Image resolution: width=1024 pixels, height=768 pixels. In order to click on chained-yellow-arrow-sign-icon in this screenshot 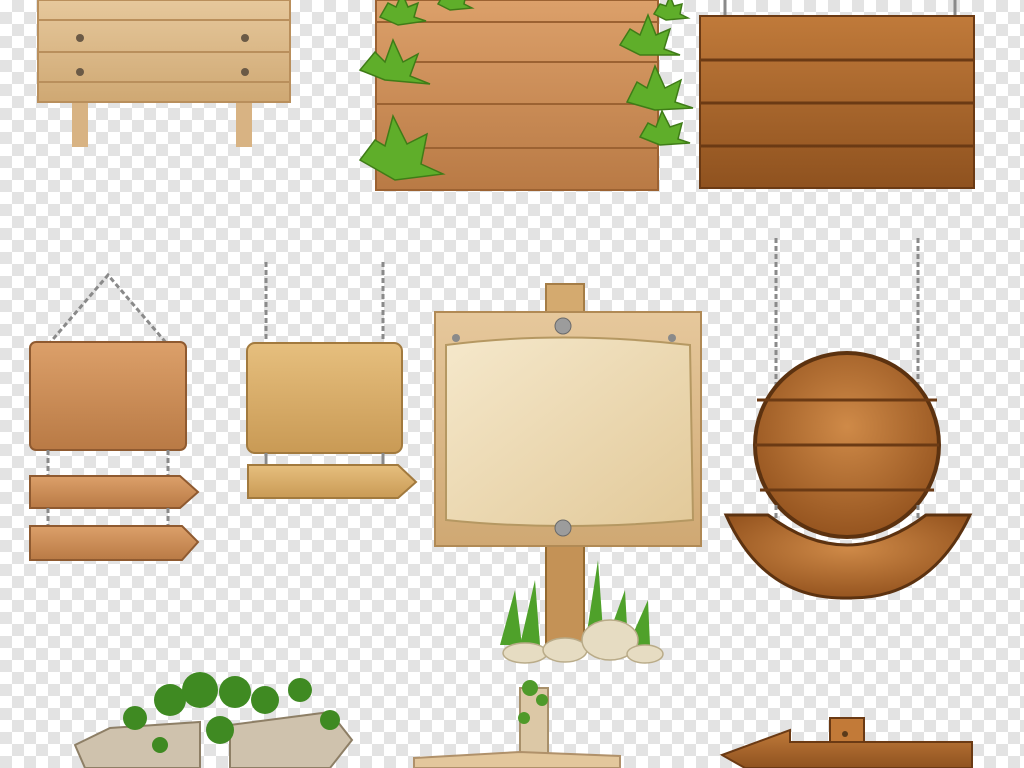, I will do `click(332, 380)`.